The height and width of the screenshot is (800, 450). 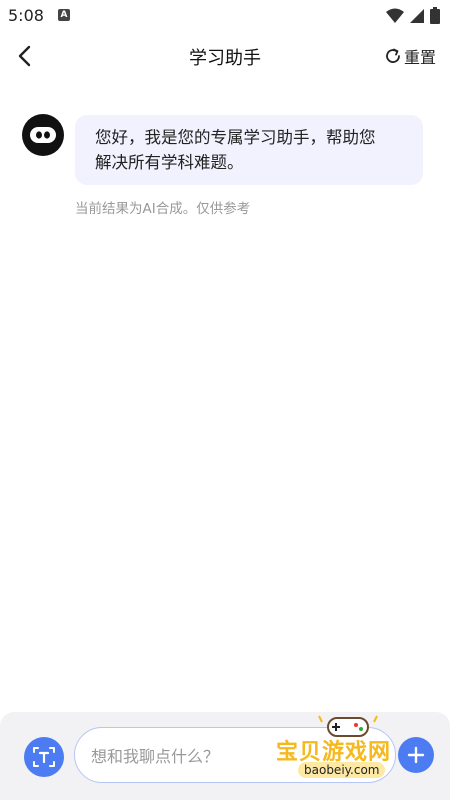 I want to click on reset-button: 重置, so click(x=410, y=56).